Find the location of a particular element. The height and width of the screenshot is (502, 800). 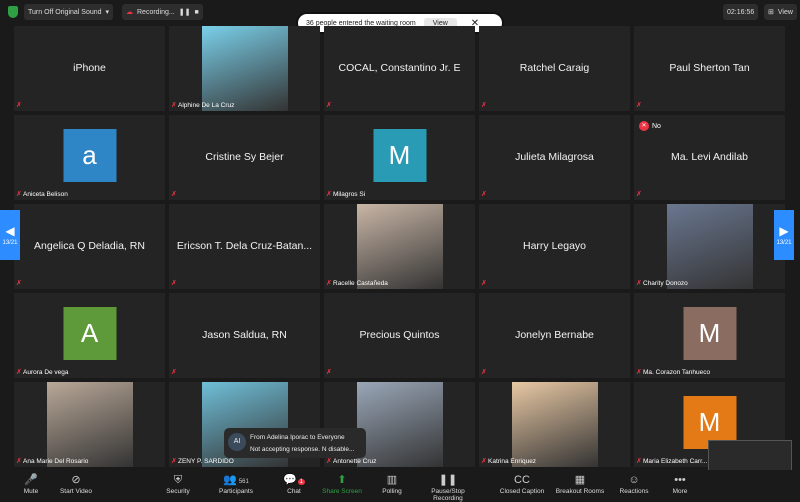

toolbar-label: Mute is located at coordinates (31, 491).